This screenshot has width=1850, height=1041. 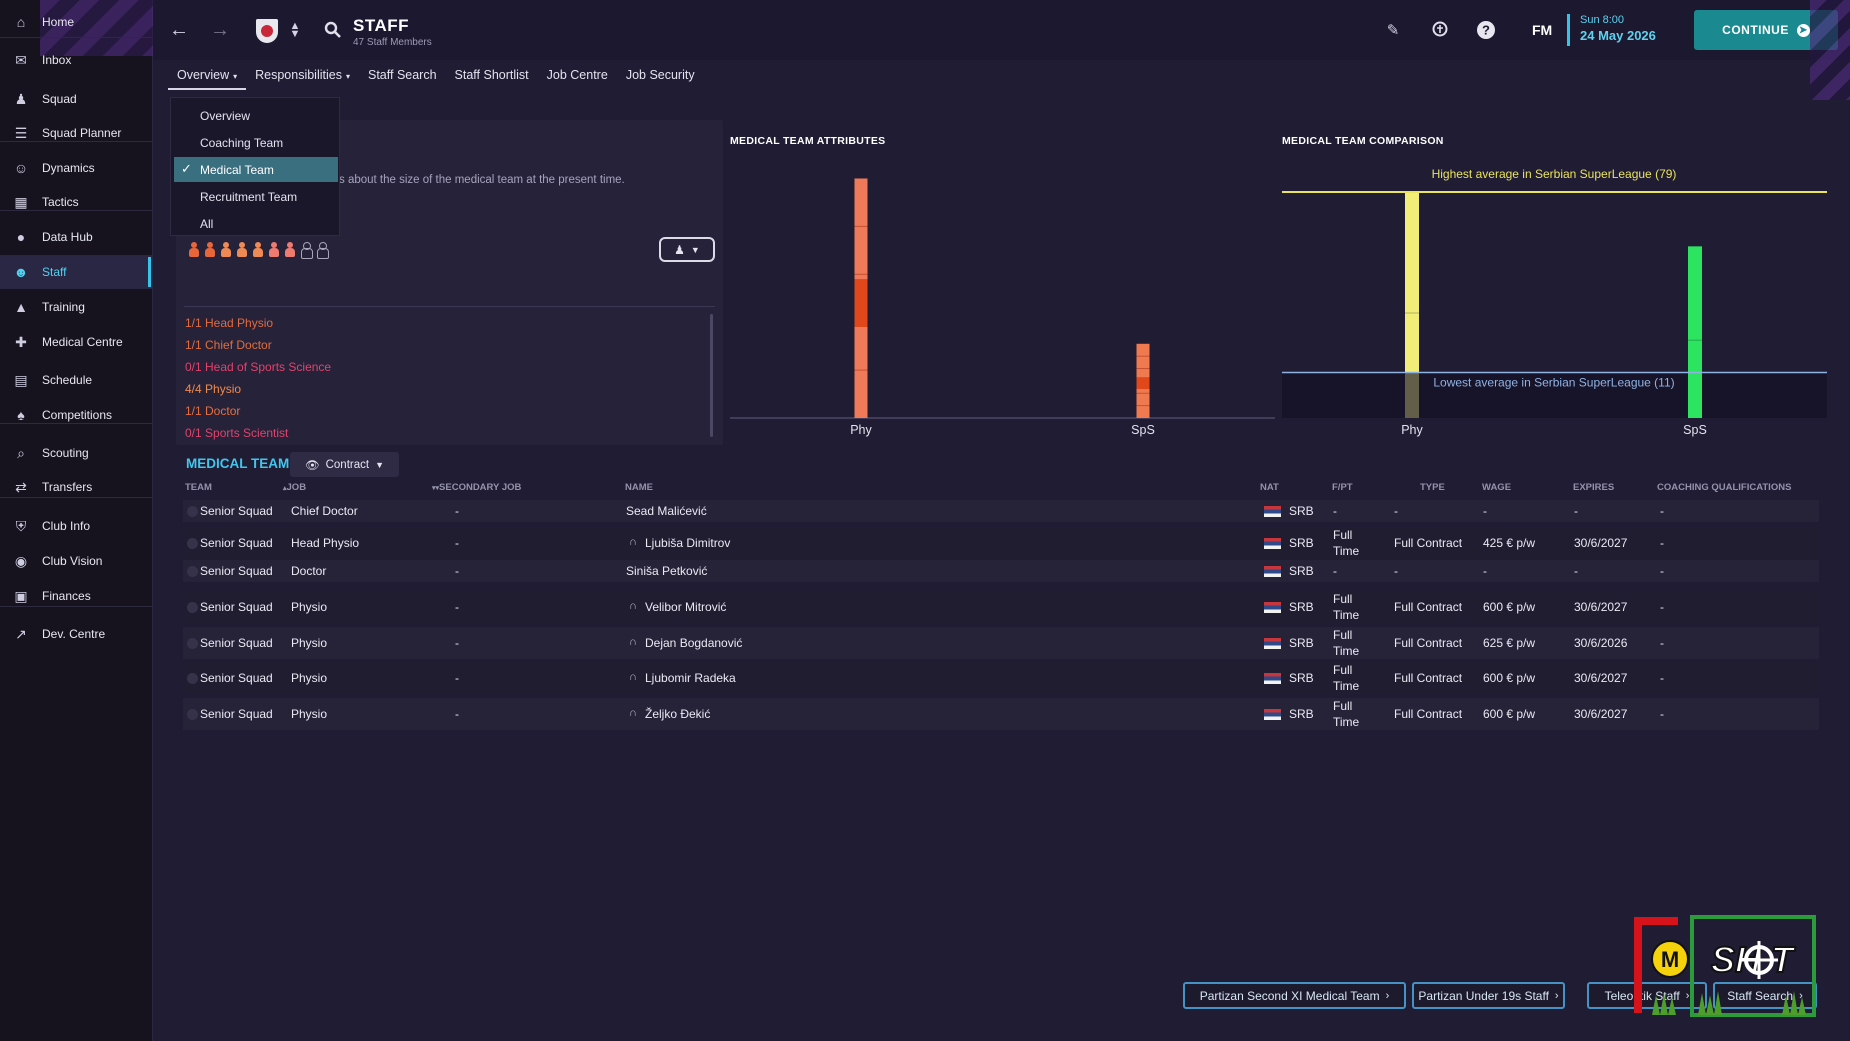 I want to click on qualifications-cell: -, so click(x=1662, y=511).